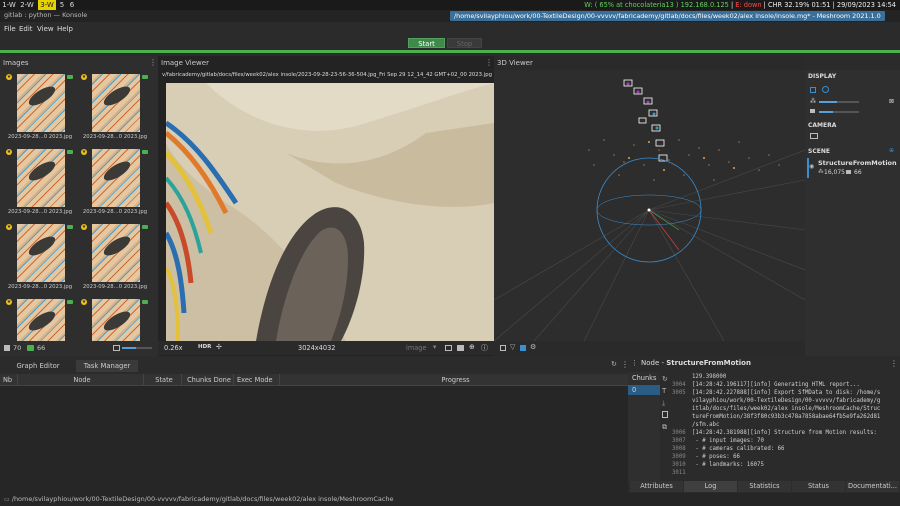 The height and width of the screenshot is (506, 900). What do you see at coordinates (503, 348) in the screenshot?
I see `fullscreen-icon` at bounding box center [503, 348].